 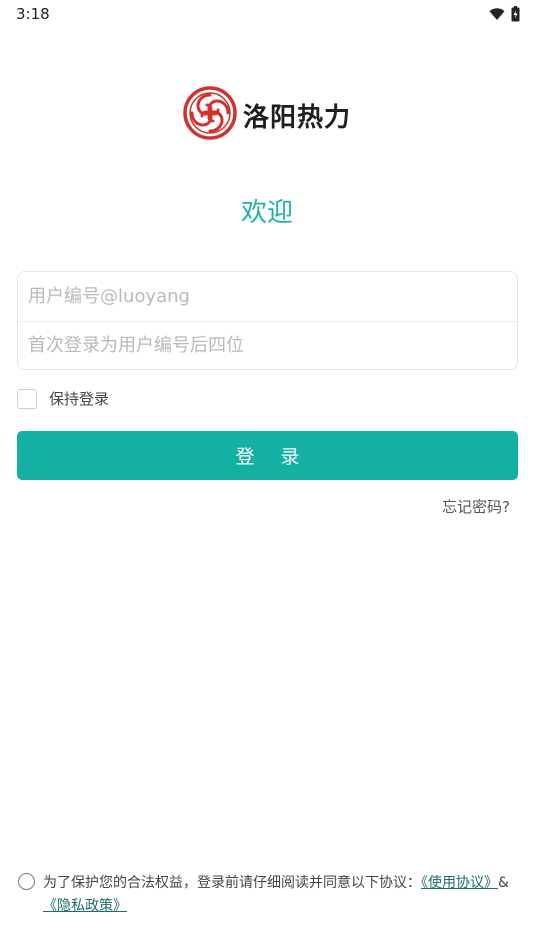 What do you see at coordinates (515, 14) in the screenshot?
I see `battery-charging-icon` at bounding box center [515, 14].